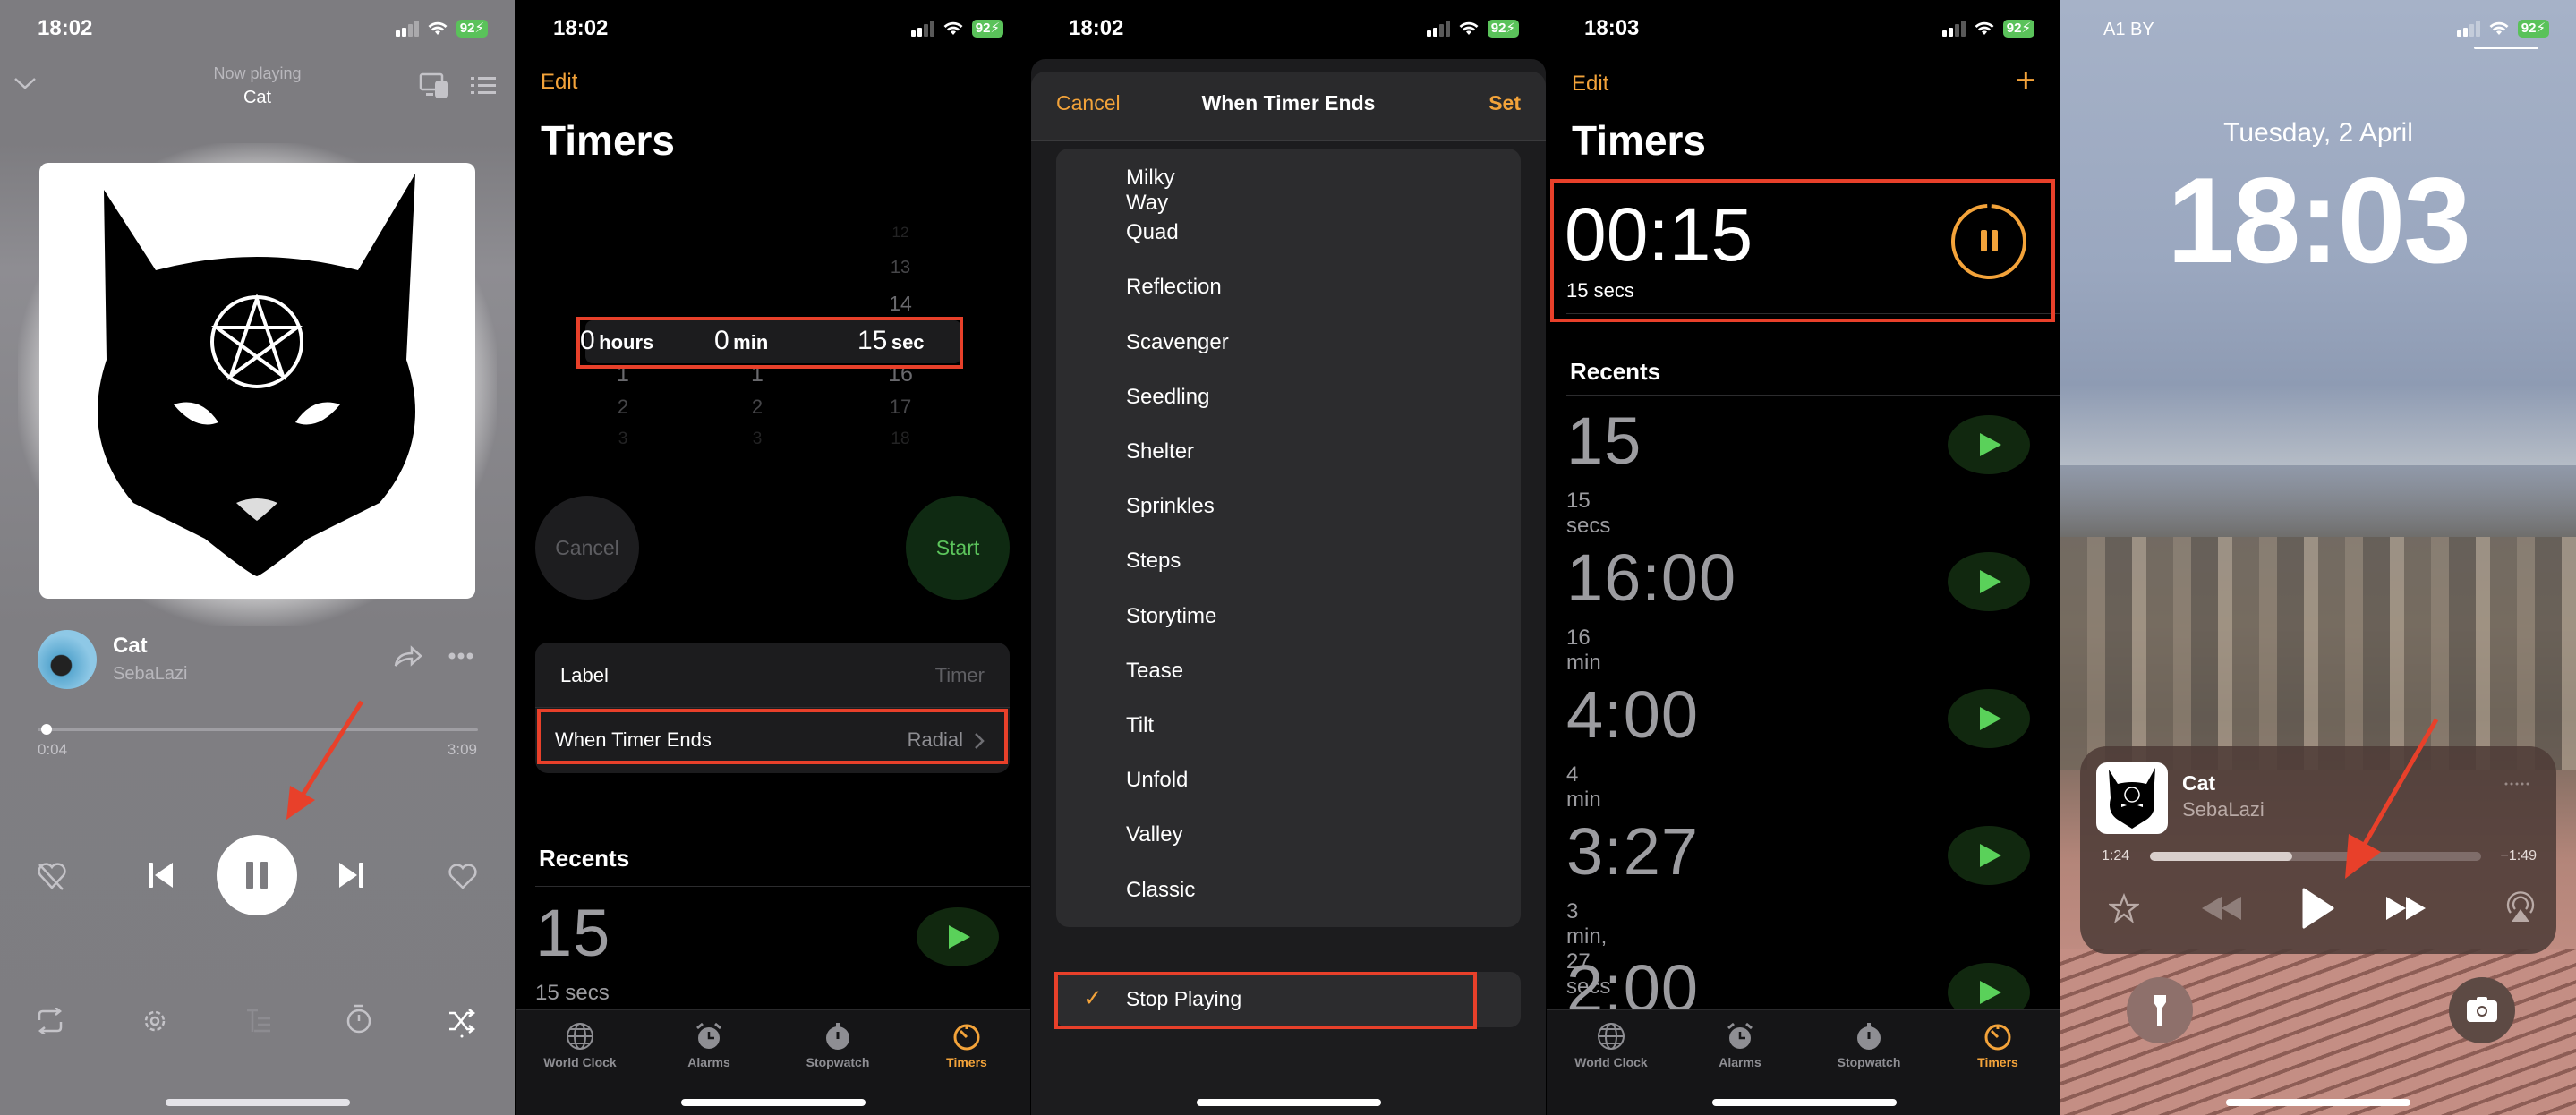 This screenshot has width=2576, height=1115. I want to click on sound-option: Unfold, so click(1157, 780).